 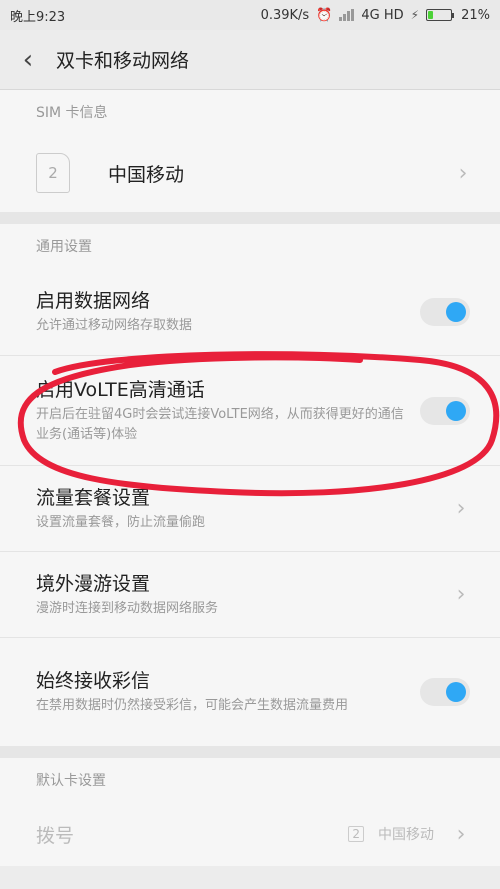 I want to click on setting-title: 启用数据网络, so click(x=93, y=300).